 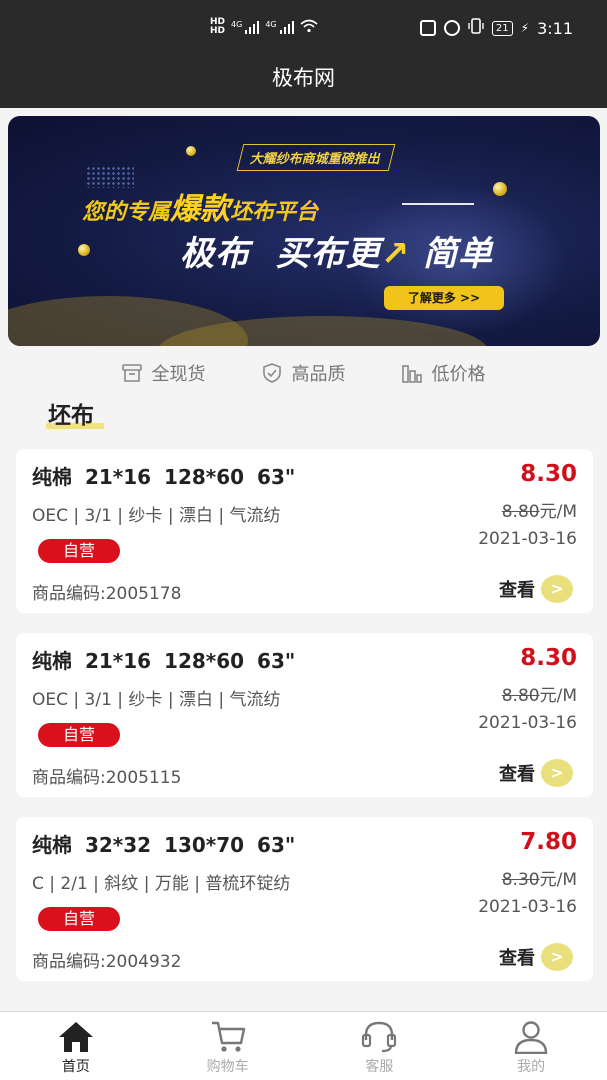 I want to click on signal-icon-2: 4G, so click(x=279, y=27).